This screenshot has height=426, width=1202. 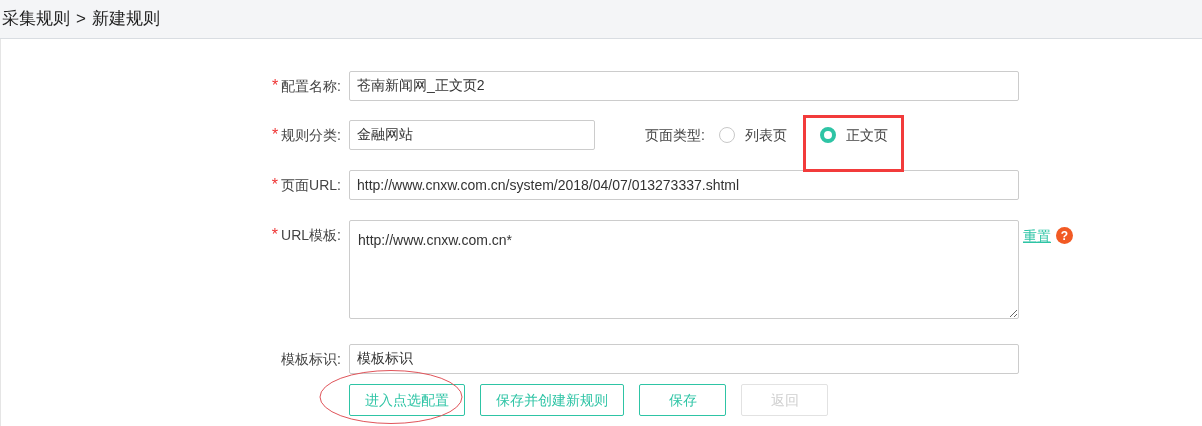 What do you see at coordinates (684, 269) in the screenshot?
I see `template-textarea: http://www.cnxw.com.cn*` at bounding box center [684, 269].